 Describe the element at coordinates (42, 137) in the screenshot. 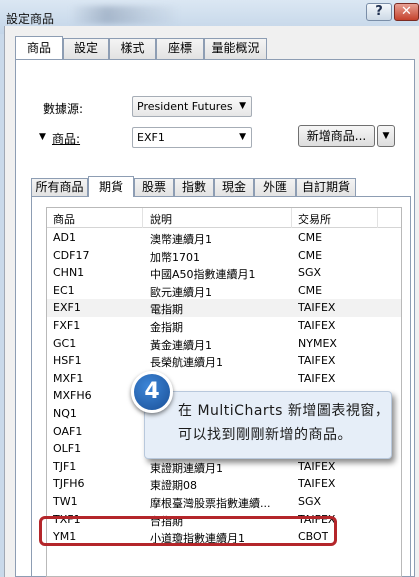

I see `expand-arrow-icon: ▼` at that location.